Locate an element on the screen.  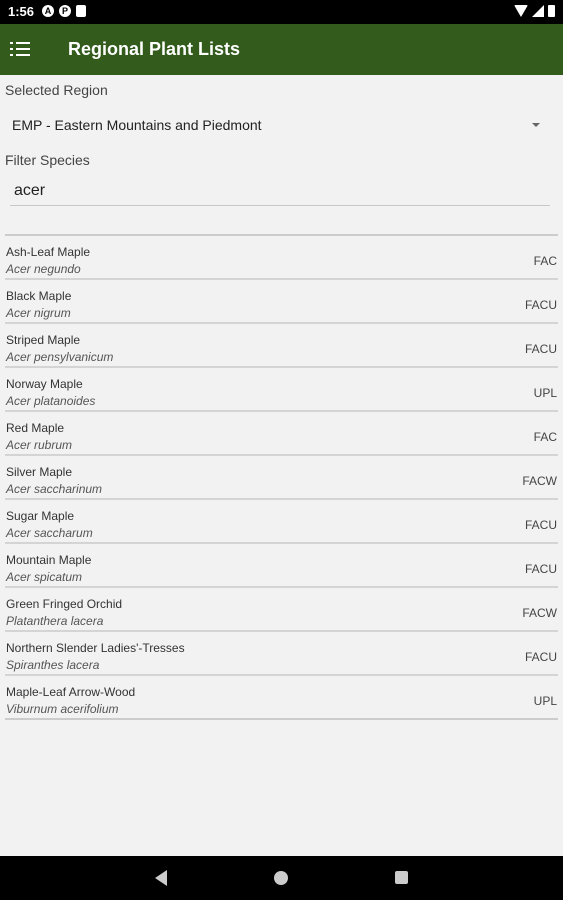
species-common-name: Silver Maple is located at coordinates (39, 472).